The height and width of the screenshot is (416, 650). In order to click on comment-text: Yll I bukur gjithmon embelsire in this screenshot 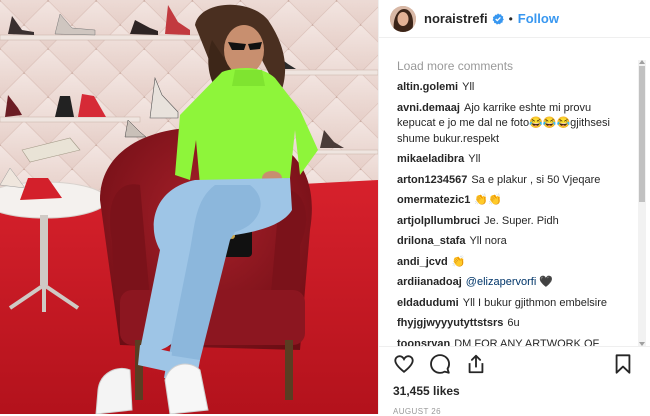, I will do `click(535, 302)`.